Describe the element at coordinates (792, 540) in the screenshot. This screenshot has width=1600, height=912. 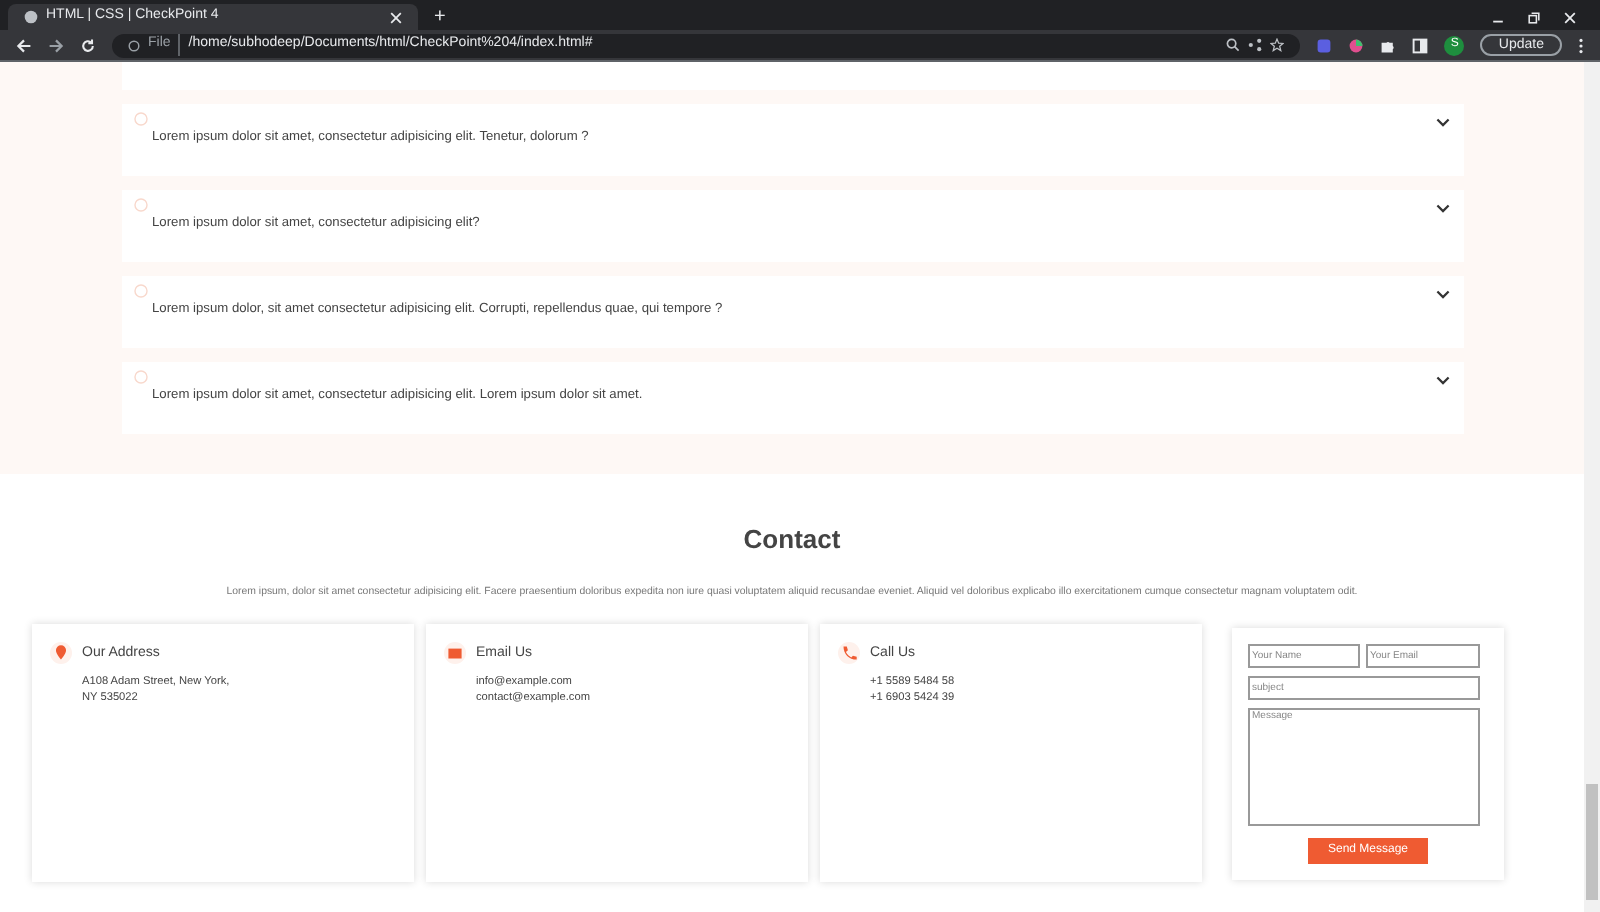
I see `section-title: Contact` at that location.